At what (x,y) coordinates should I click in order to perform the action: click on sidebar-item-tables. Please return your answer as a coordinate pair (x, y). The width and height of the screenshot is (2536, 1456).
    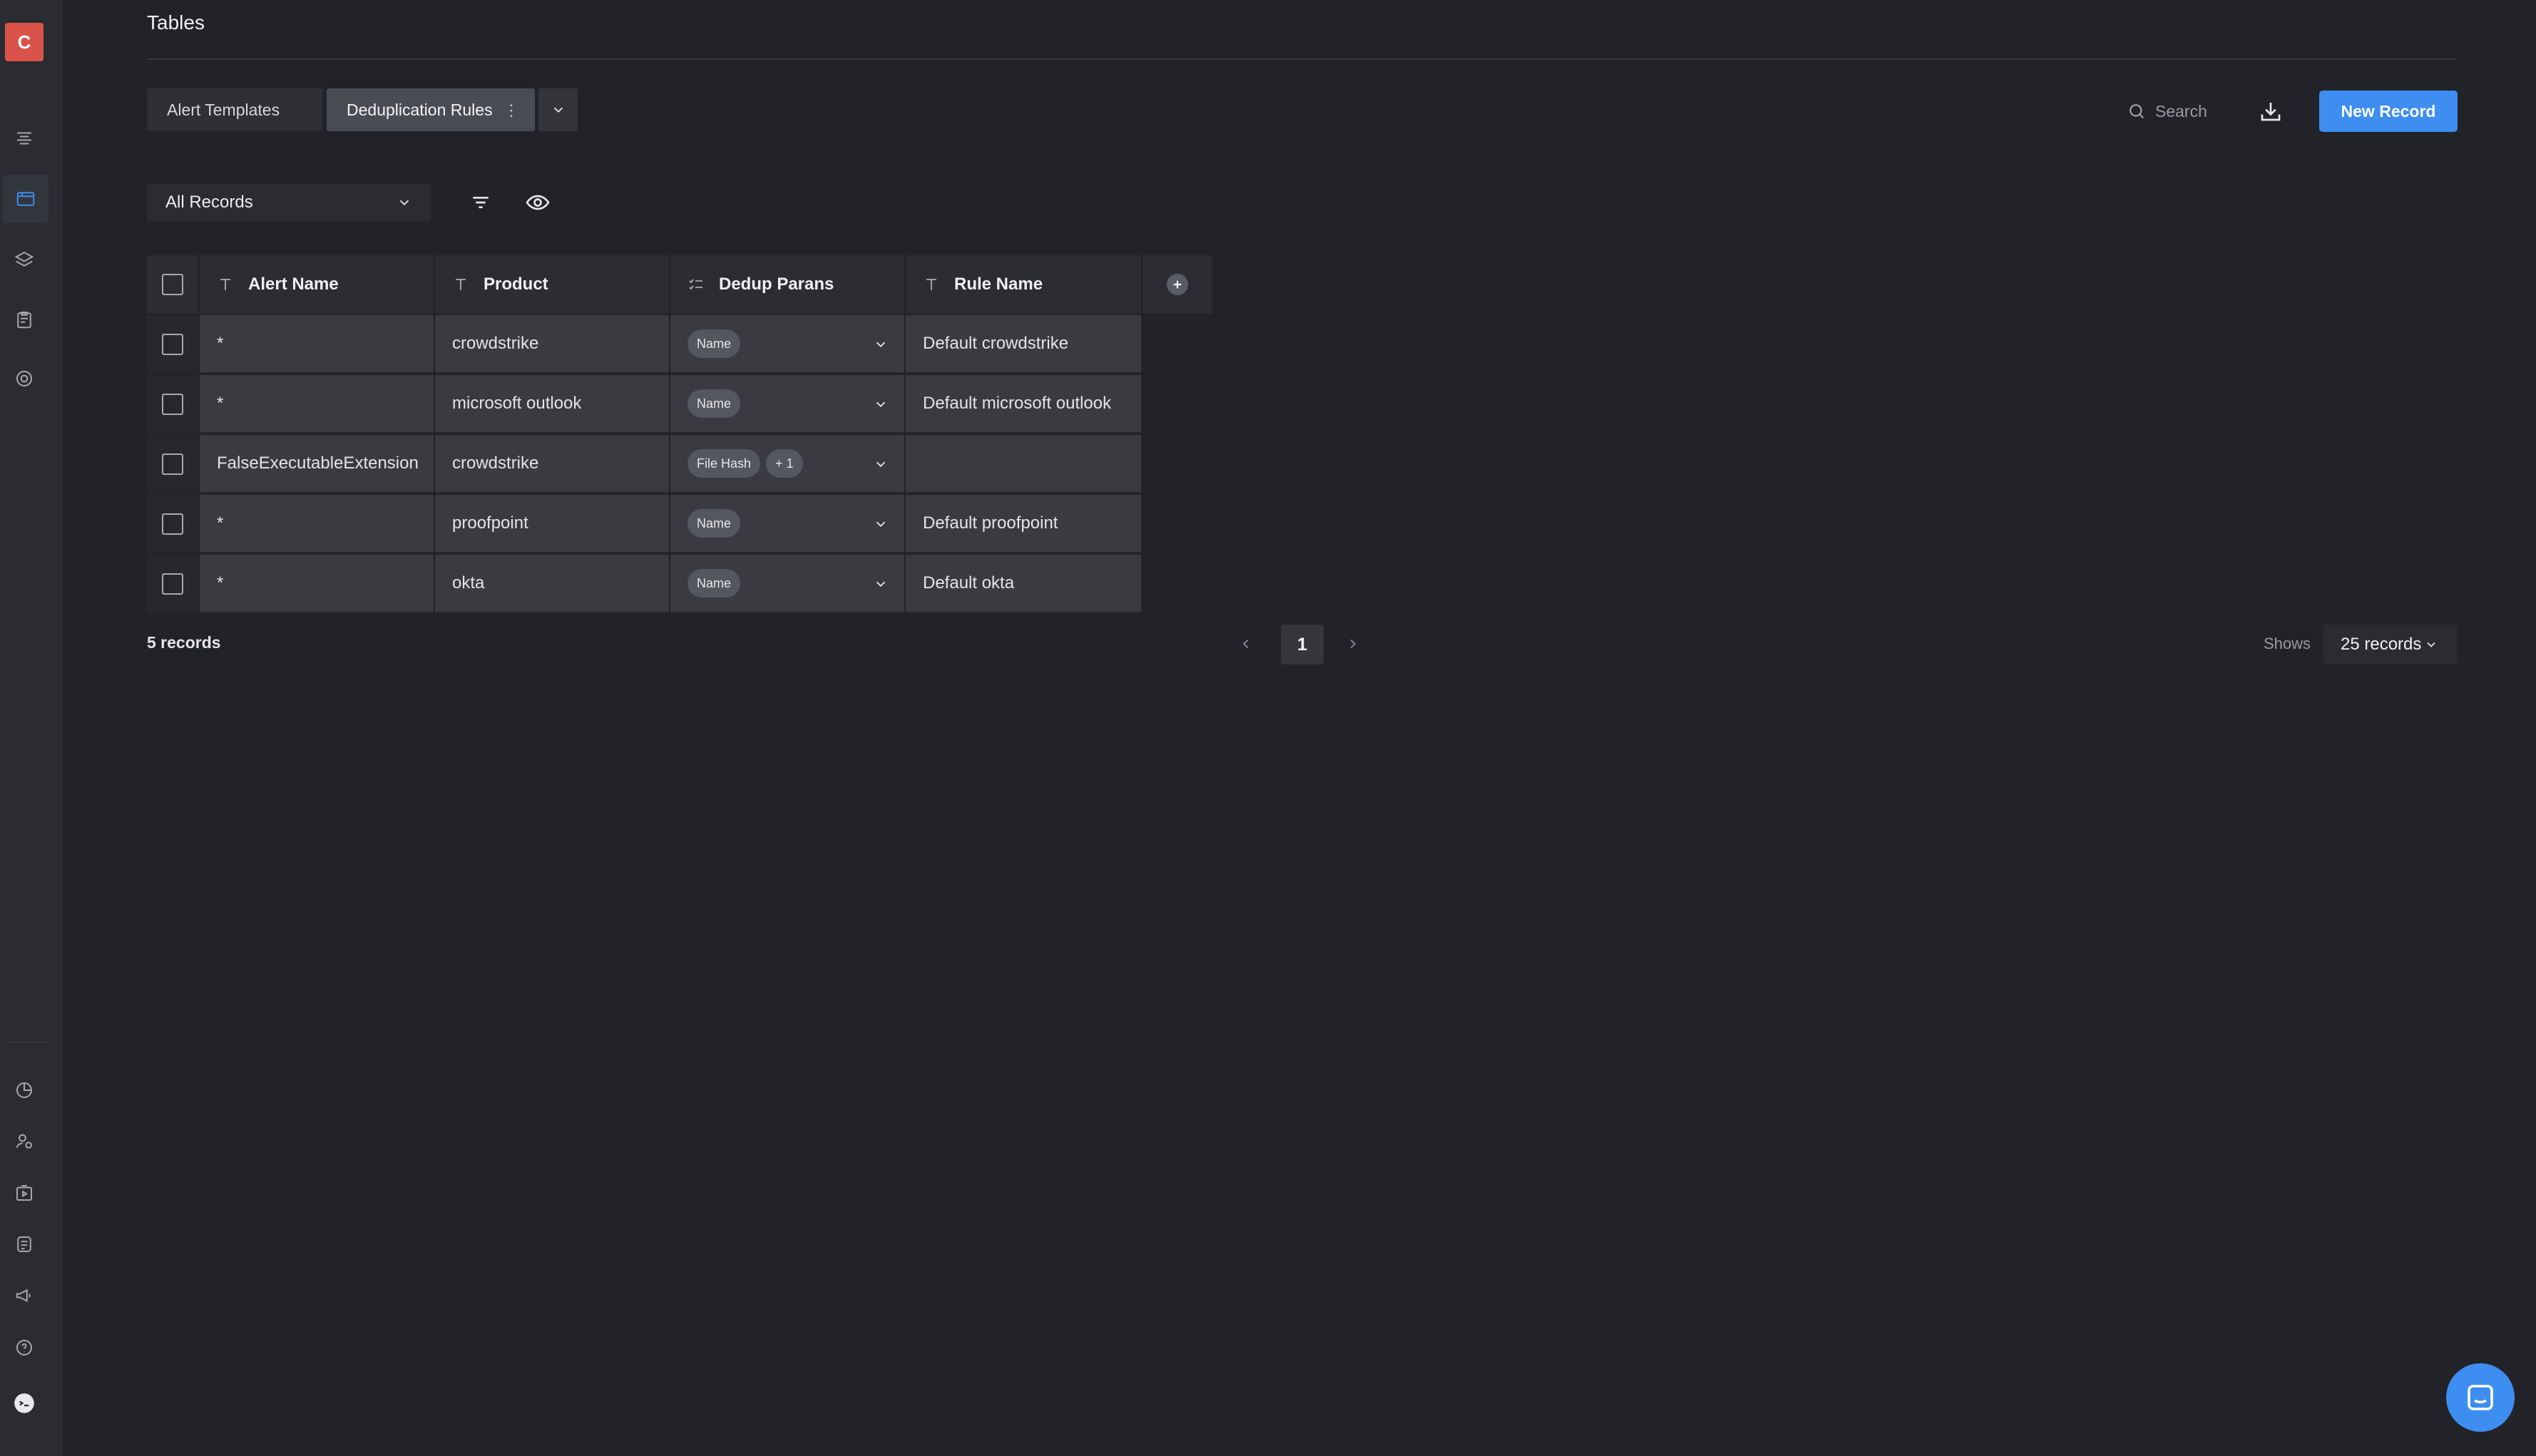
    Looking at the image, I should click on (25, 199).